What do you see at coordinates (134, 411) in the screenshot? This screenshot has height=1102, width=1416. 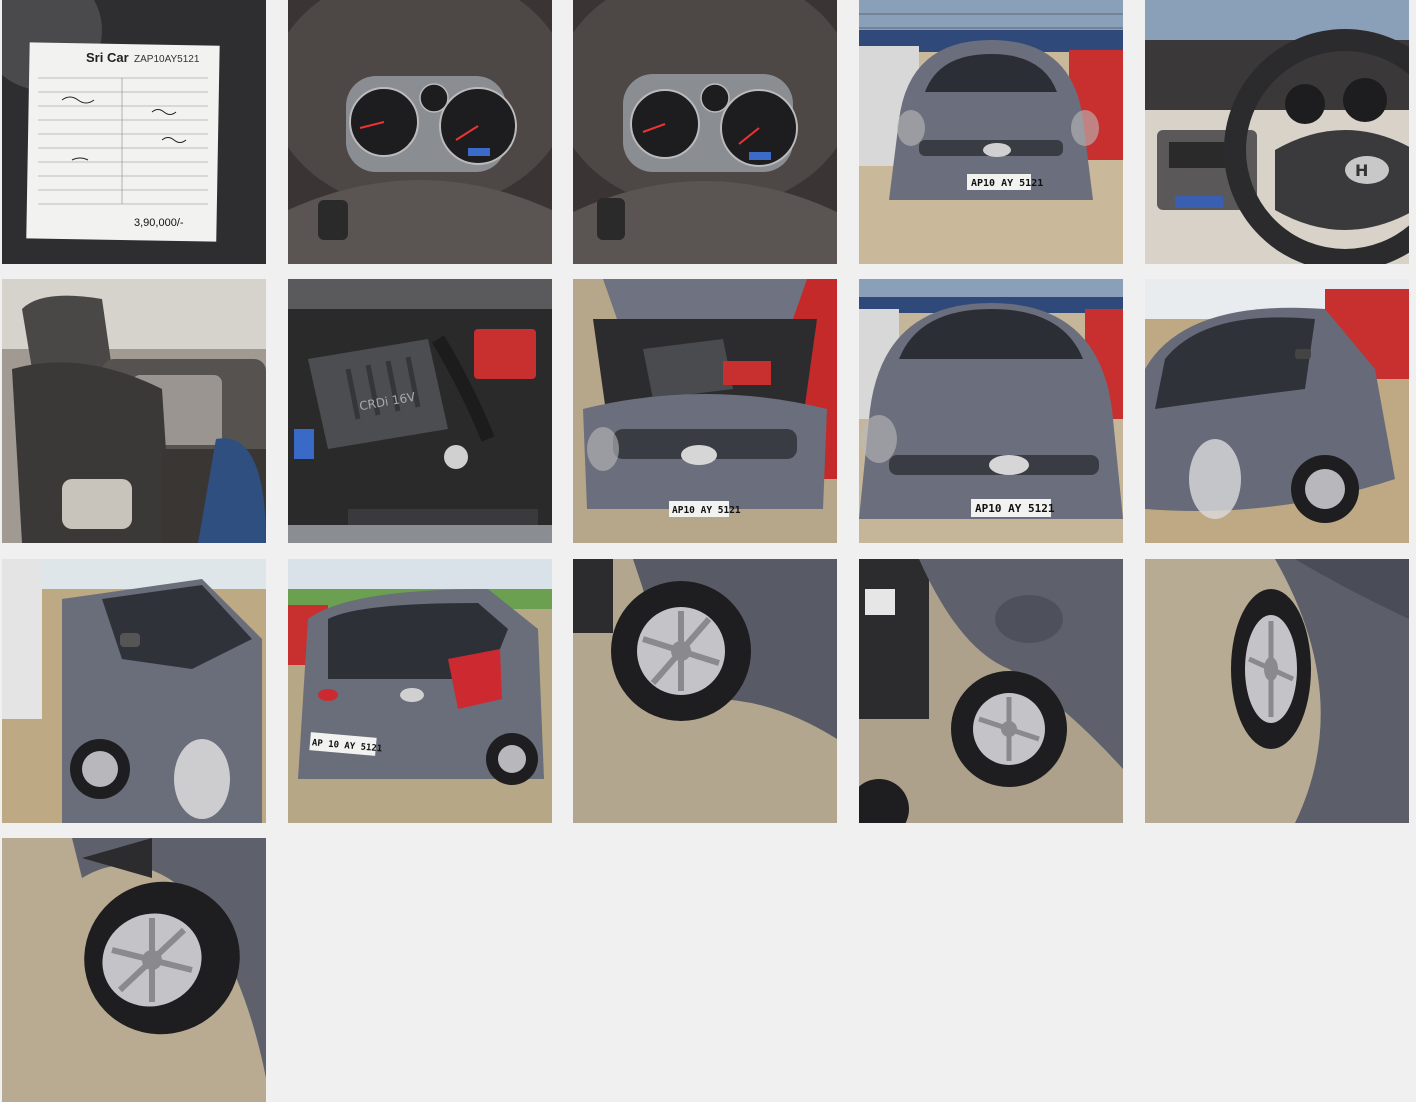 I see `photo-rear-seats` at bounding box center [134, 411].